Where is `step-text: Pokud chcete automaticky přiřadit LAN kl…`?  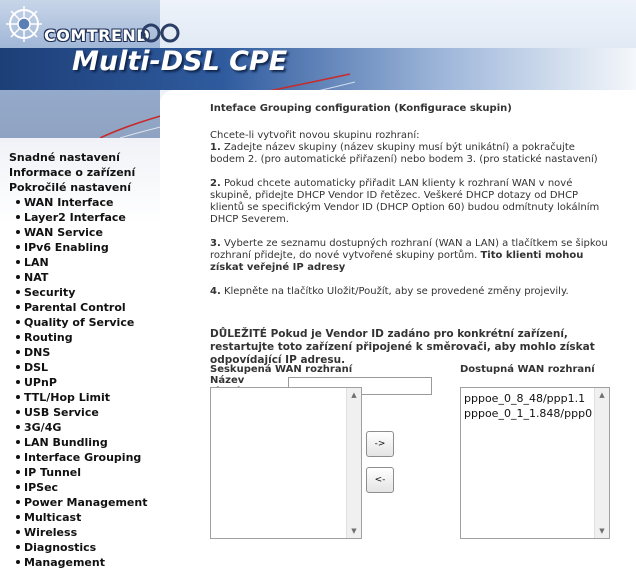
step-text: Pokud chcete automaticky přiřadit LAN kl… is located at coordinates (405, 201).